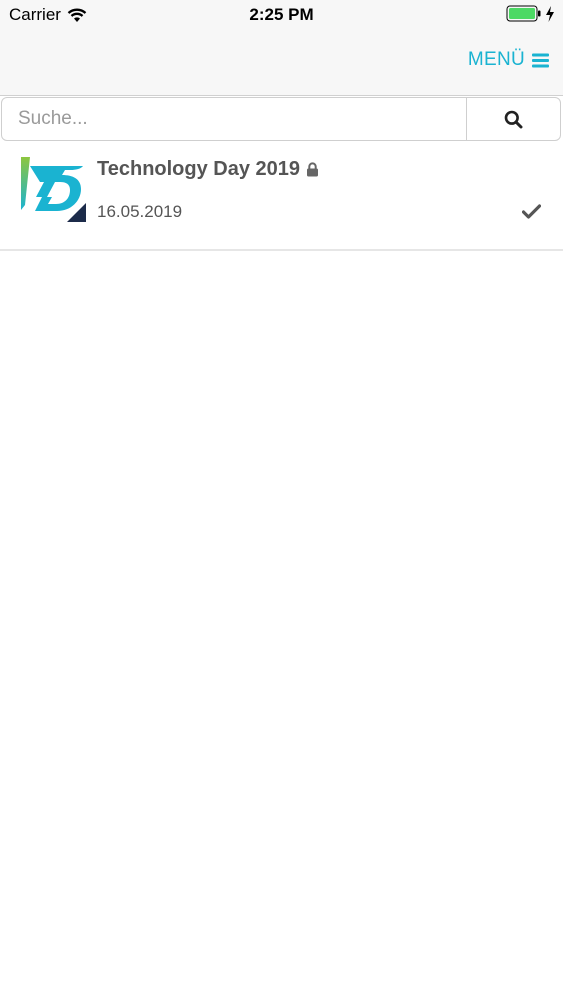  Describe the element at coordinates (281, 63) in the screenshot. I see `navigation-bar: MENÜ` at that location.